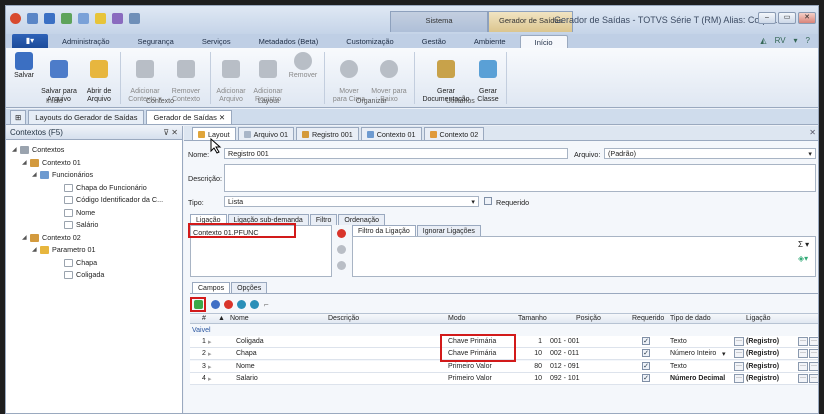 The width and height of the screenshot is (824, 414). What do you see at coordinates (384, 230) in the screenshot?
I see `subtab-filtro-ligacao: Filtro da Ligação` at bounding box center [384, 230].